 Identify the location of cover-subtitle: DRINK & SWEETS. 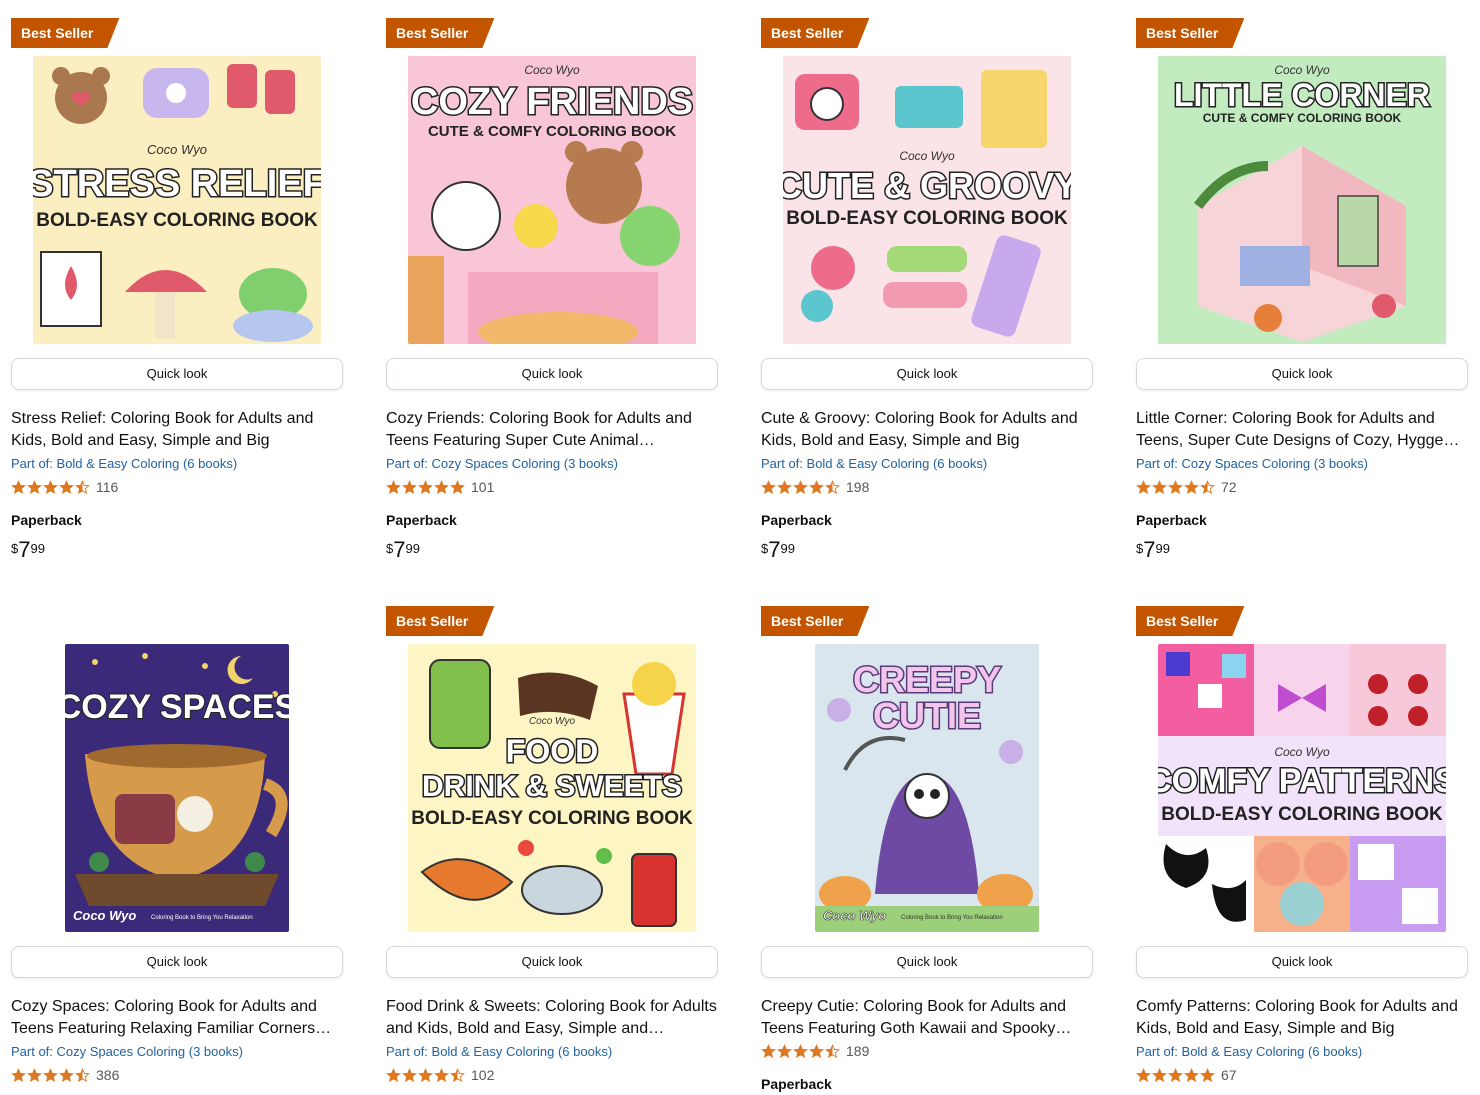
(552, 786).